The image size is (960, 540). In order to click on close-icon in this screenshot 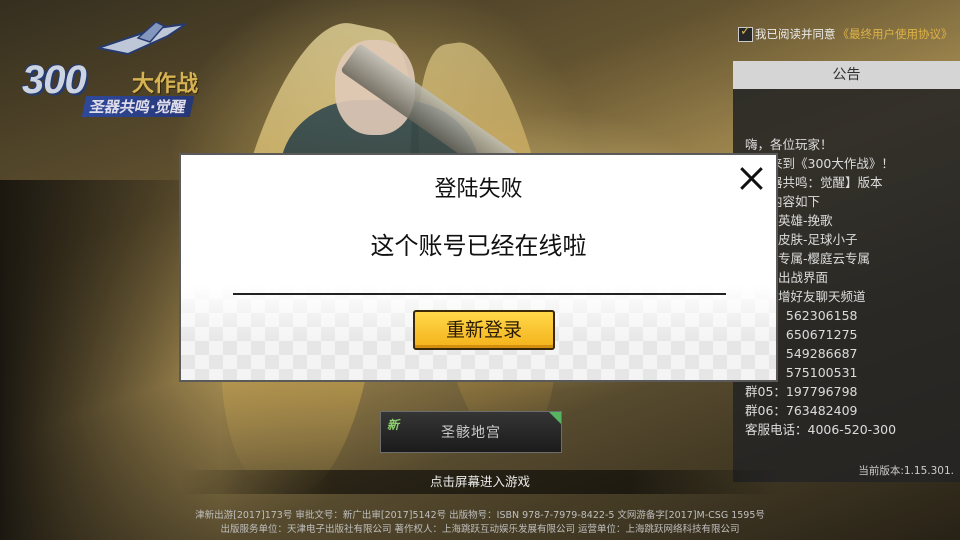, I will do `click(751, 178)`.